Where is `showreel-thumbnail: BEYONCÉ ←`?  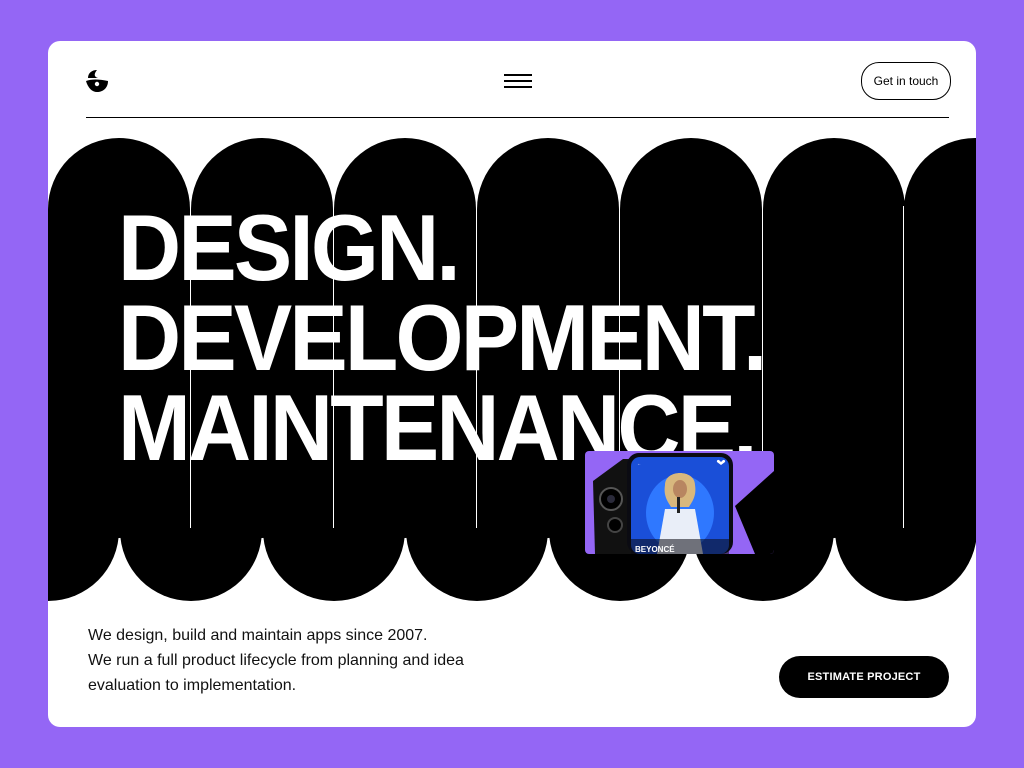 showreel-thumbnail: BEYONCÉ ← is located at coordinates (679, 502).